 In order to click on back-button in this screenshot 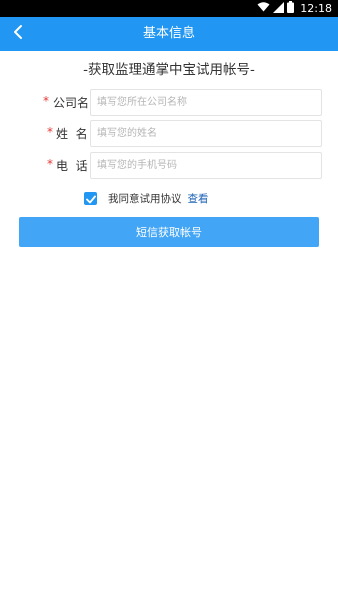, I will do `click(18, 34)`.